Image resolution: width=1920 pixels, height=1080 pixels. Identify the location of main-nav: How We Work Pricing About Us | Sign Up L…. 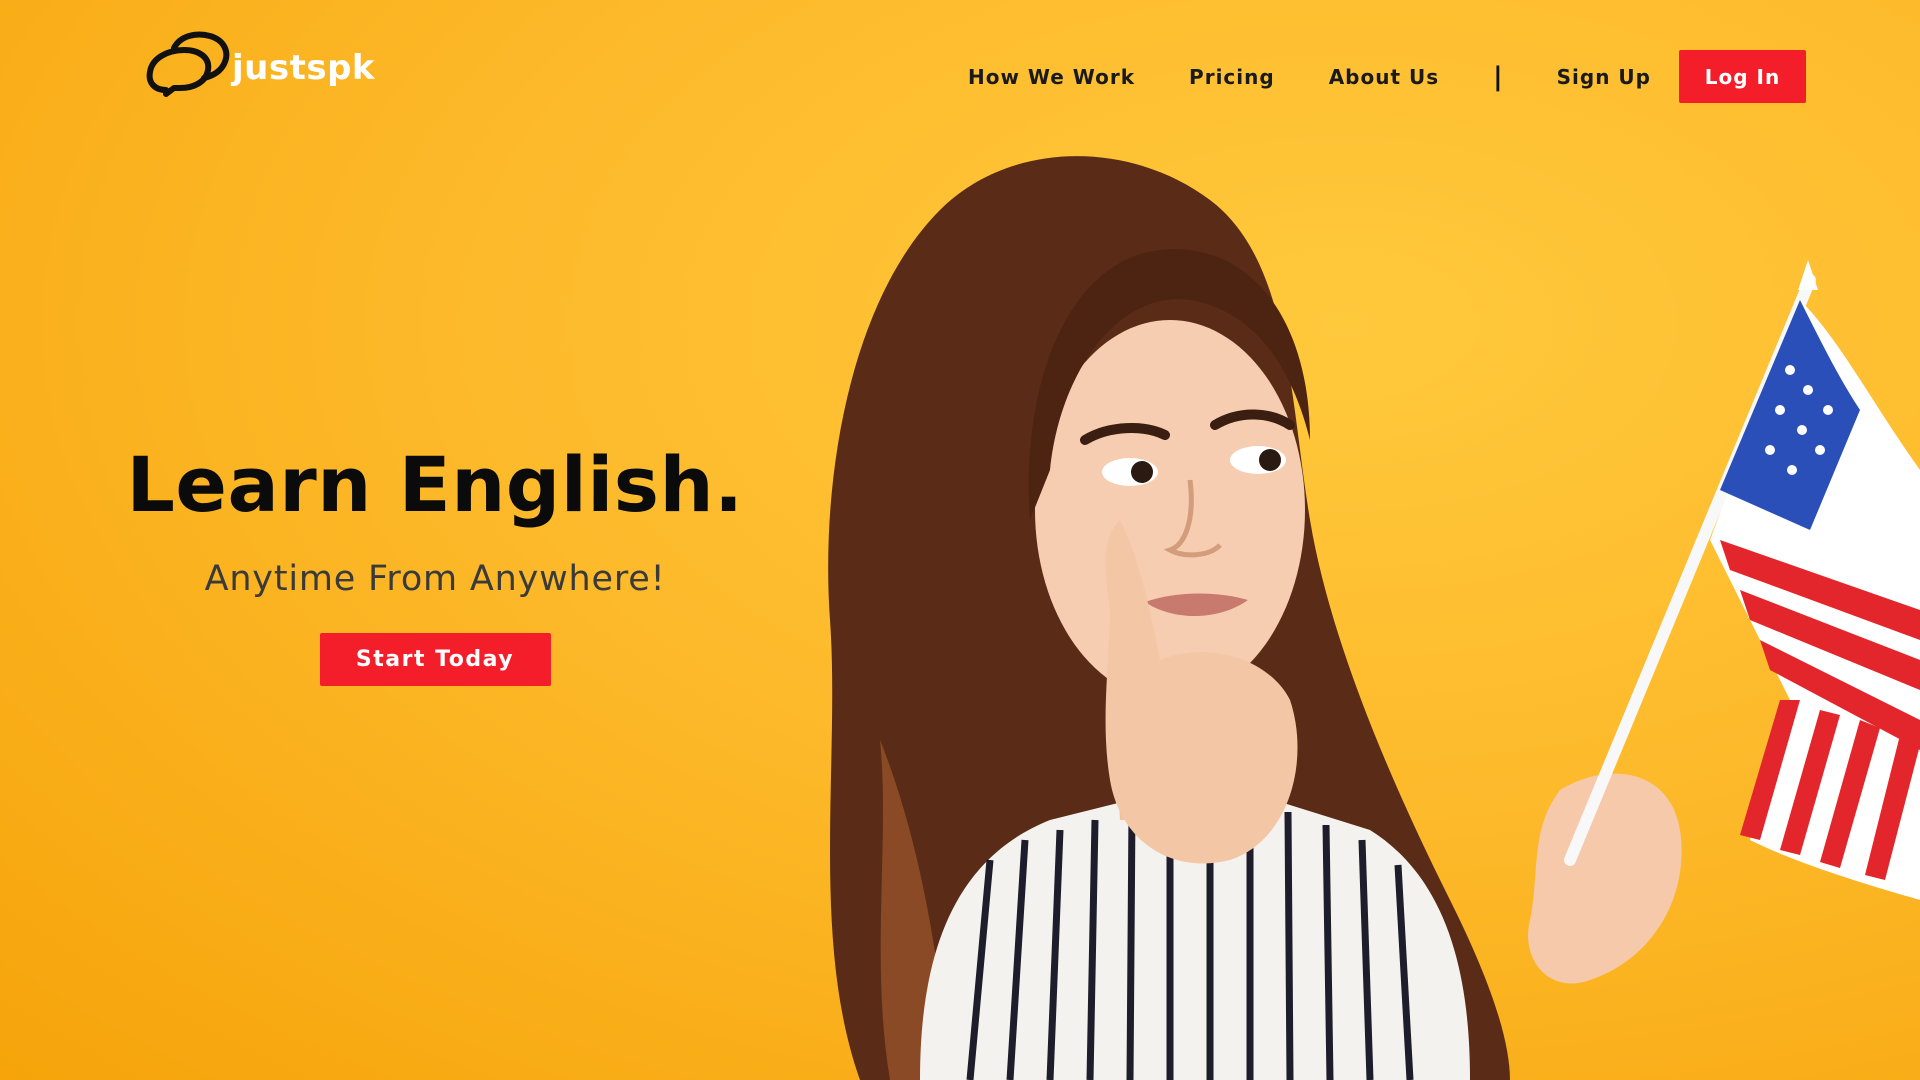
(1373, 76).